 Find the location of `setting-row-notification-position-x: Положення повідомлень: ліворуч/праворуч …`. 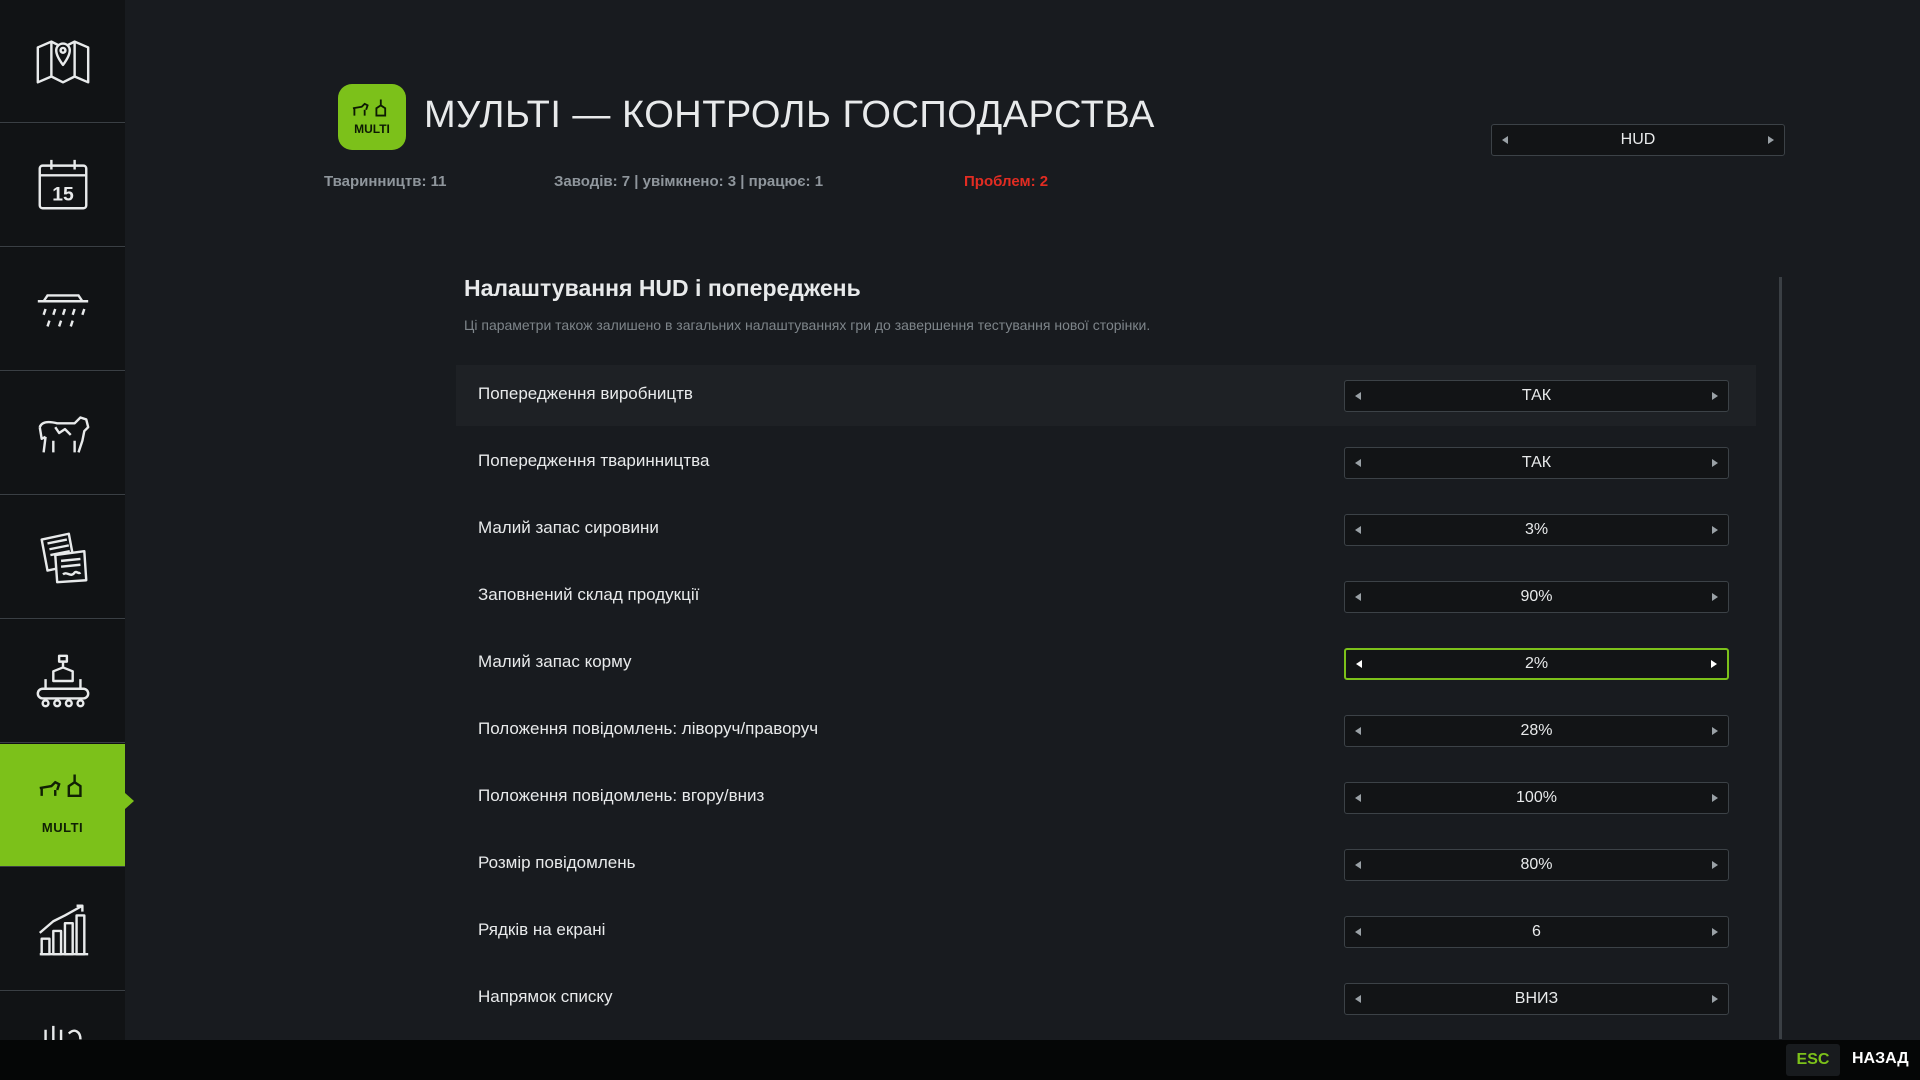

setting-row-notification-position-x: Положення повідомлень: ліворуч/праворуч … is located at coordinates (1106, 730).